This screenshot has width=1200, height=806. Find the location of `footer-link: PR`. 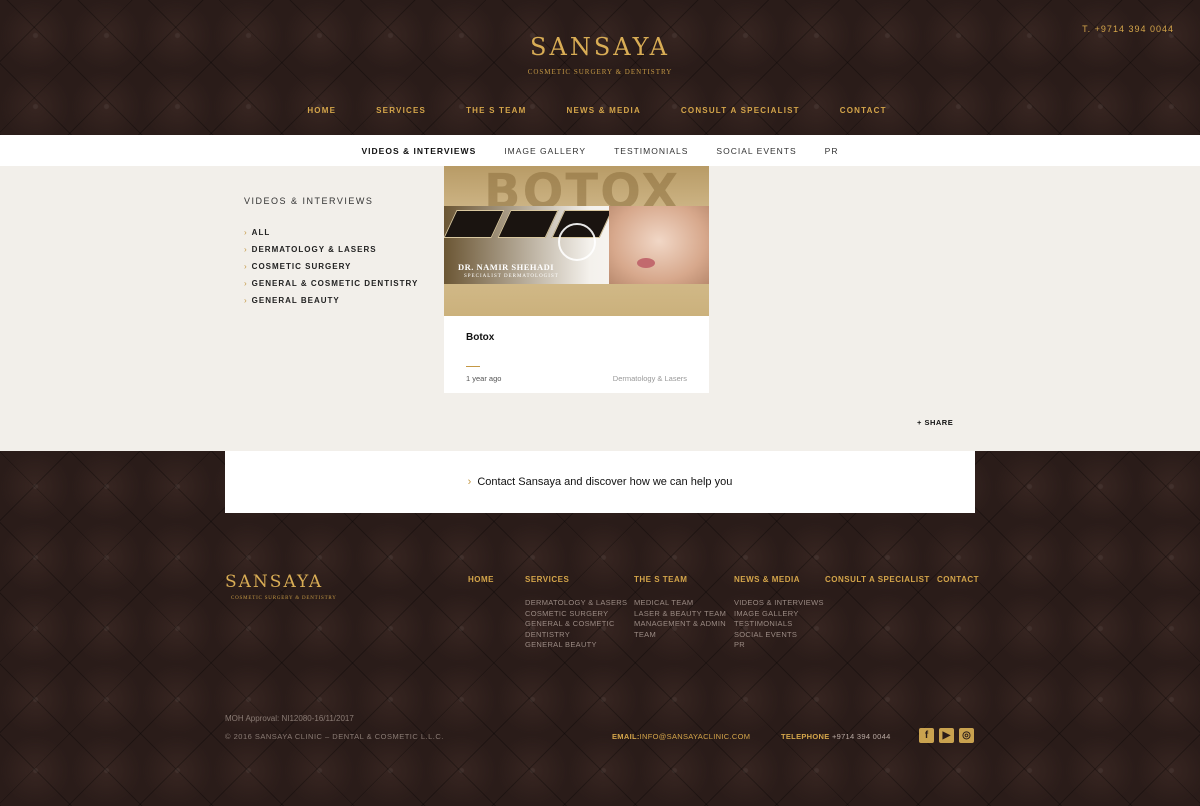

footer-link: PR is located at coordinates (779, 645).